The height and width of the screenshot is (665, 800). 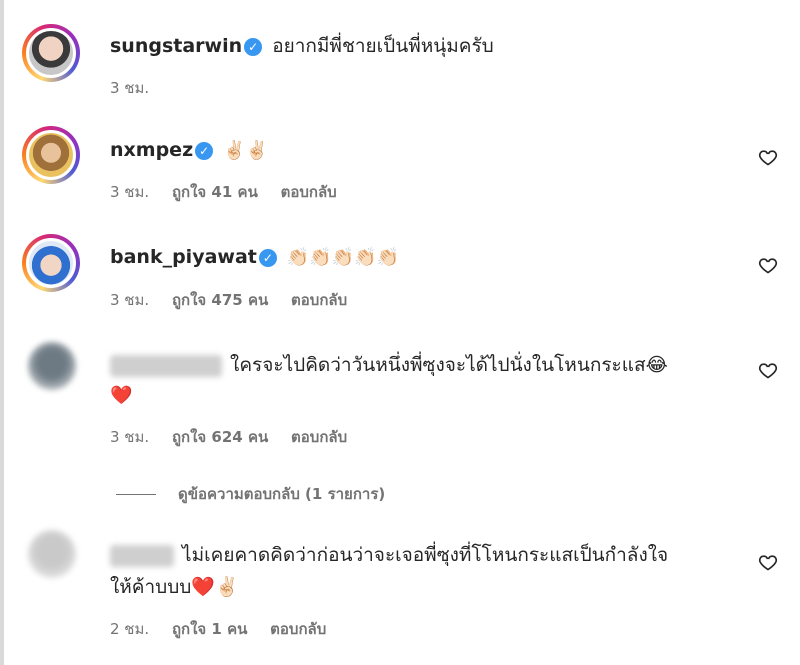 I want to click on comment-likes: ถูกใจ 1 คน, so click(x=209, y=629).